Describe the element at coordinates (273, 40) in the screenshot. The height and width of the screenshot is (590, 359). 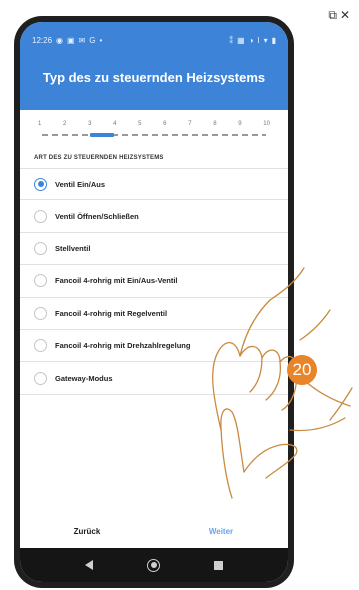
I see `battery-icon: ▮` at that location.